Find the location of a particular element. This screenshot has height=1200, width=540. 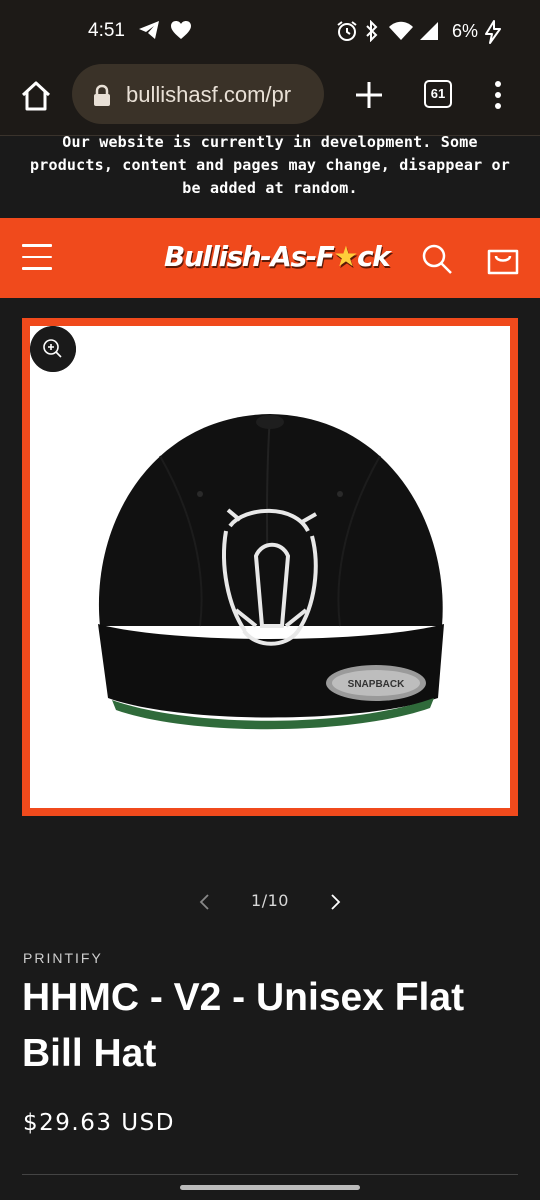

cart-icon is located at coordinates (503, 258).